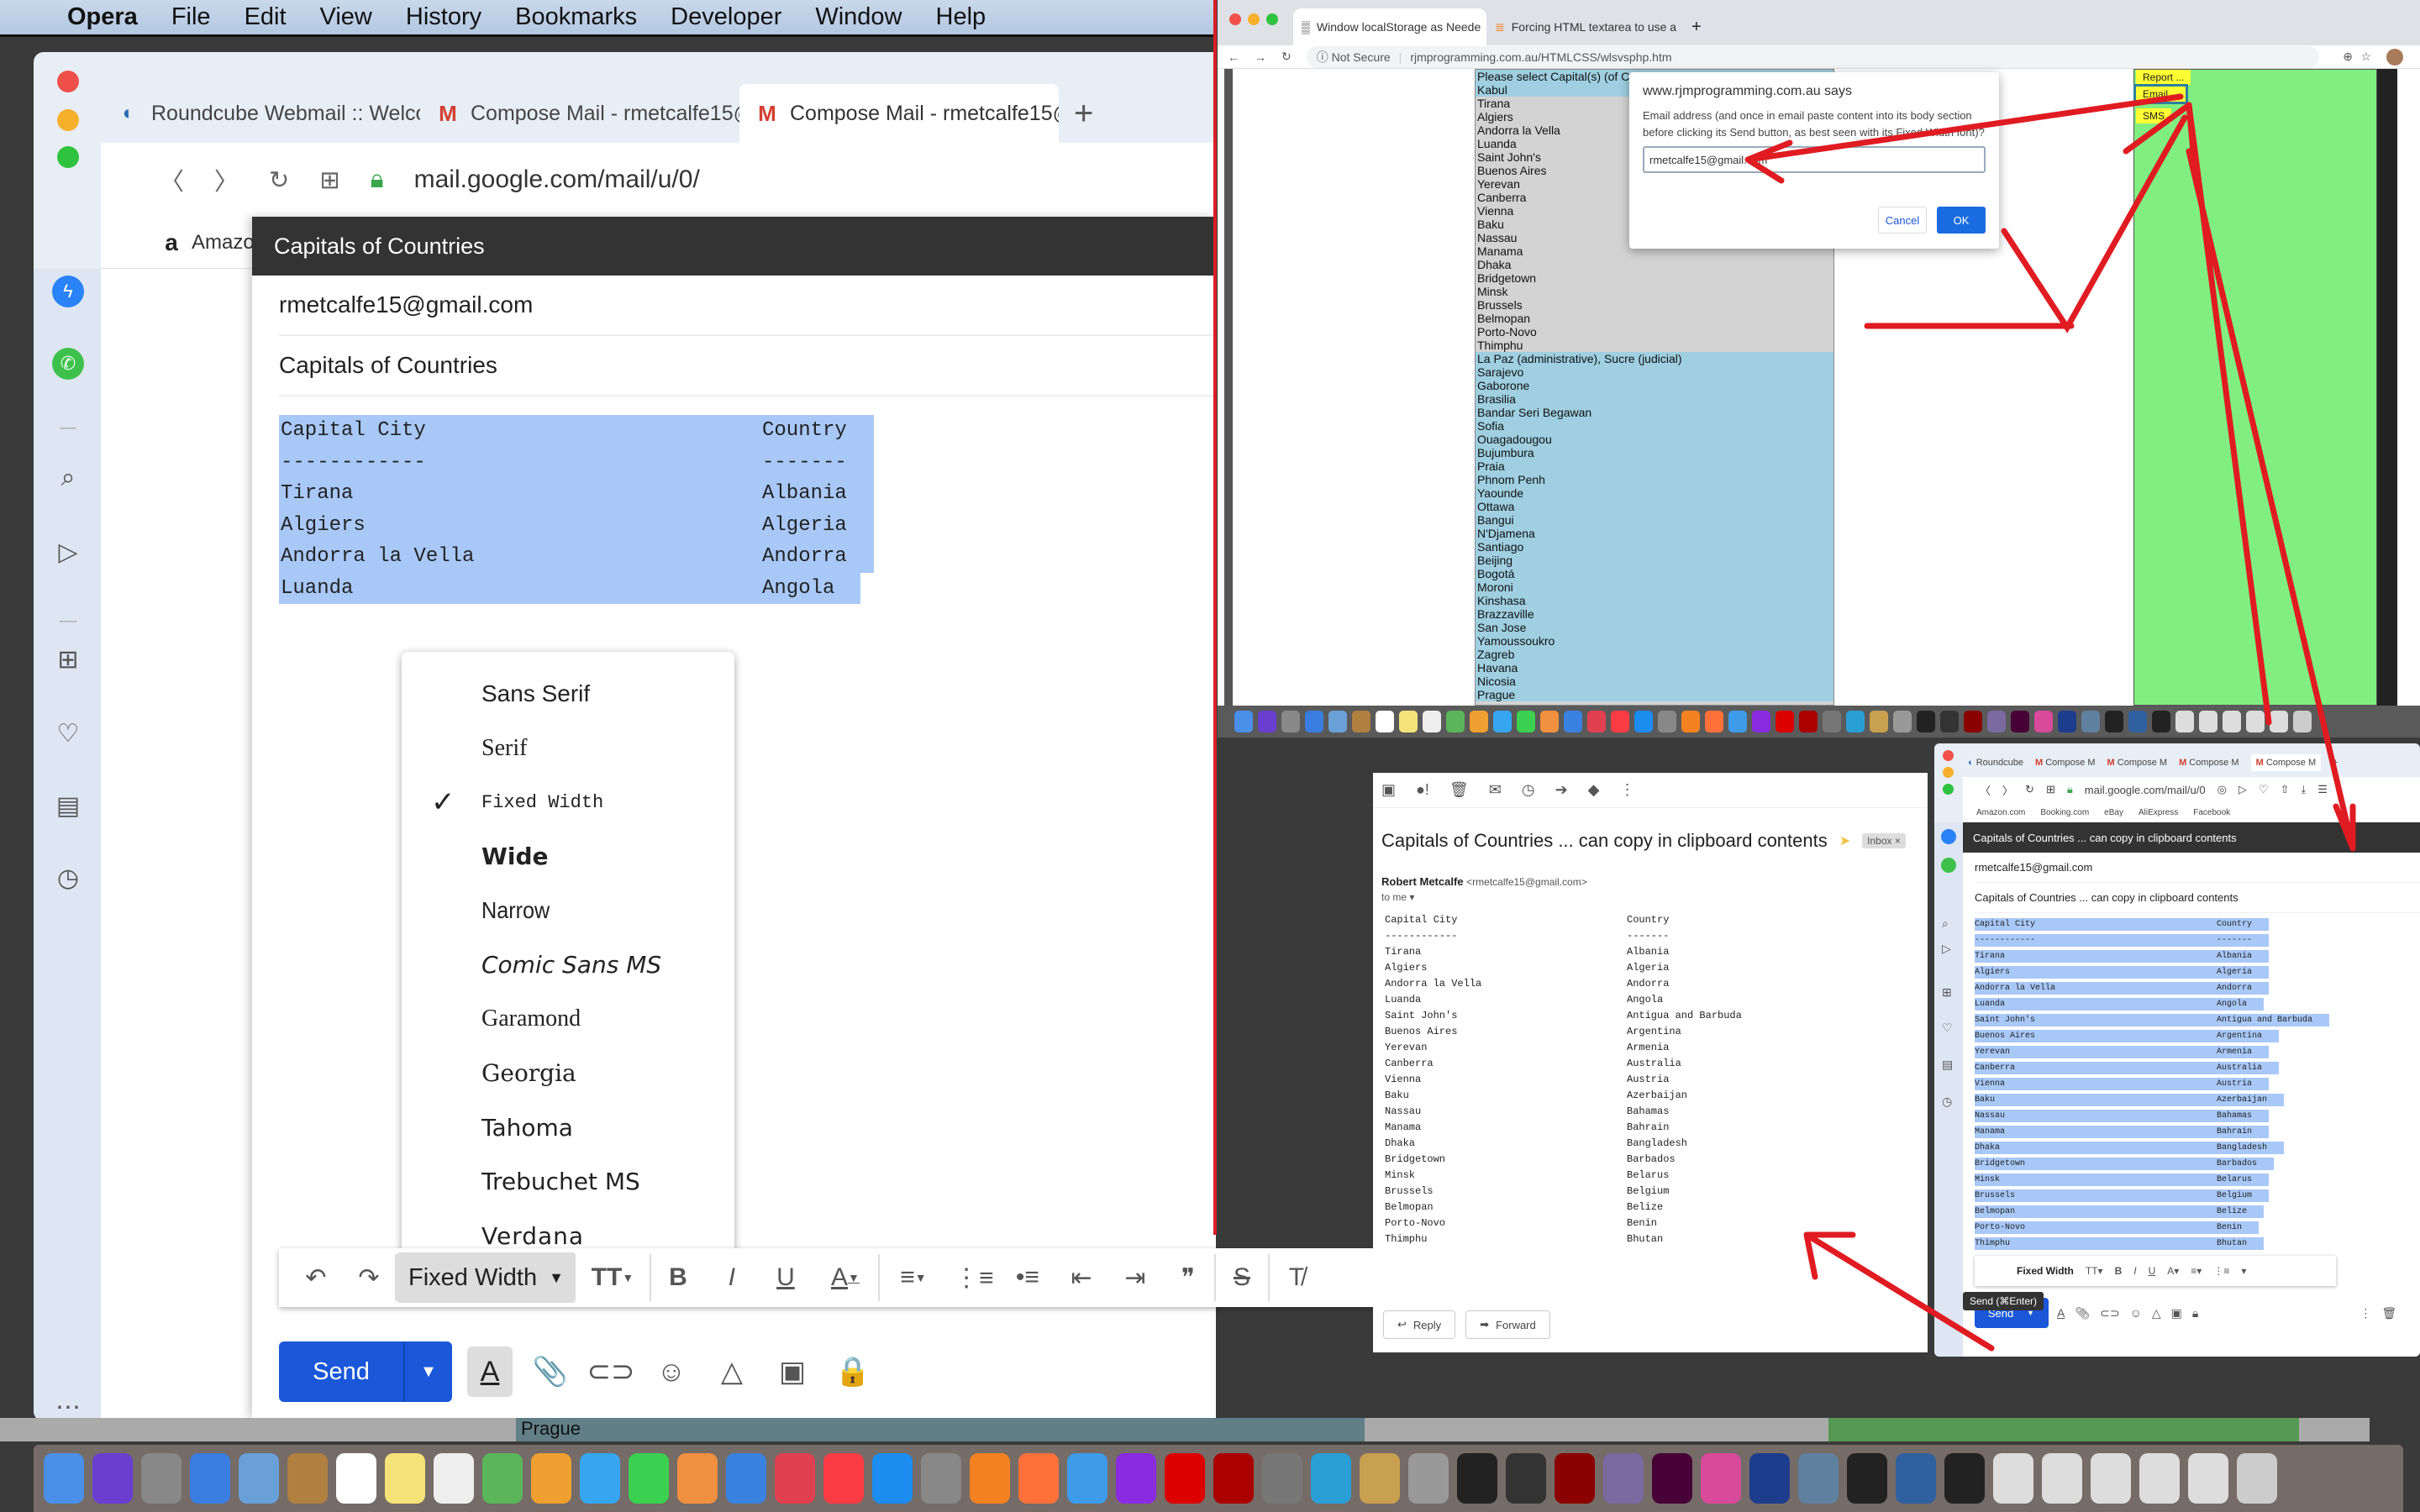 This screenshot has height=1512, width=2420. I want to click on font-option-garamond: Garamond, so click(568, 1019).